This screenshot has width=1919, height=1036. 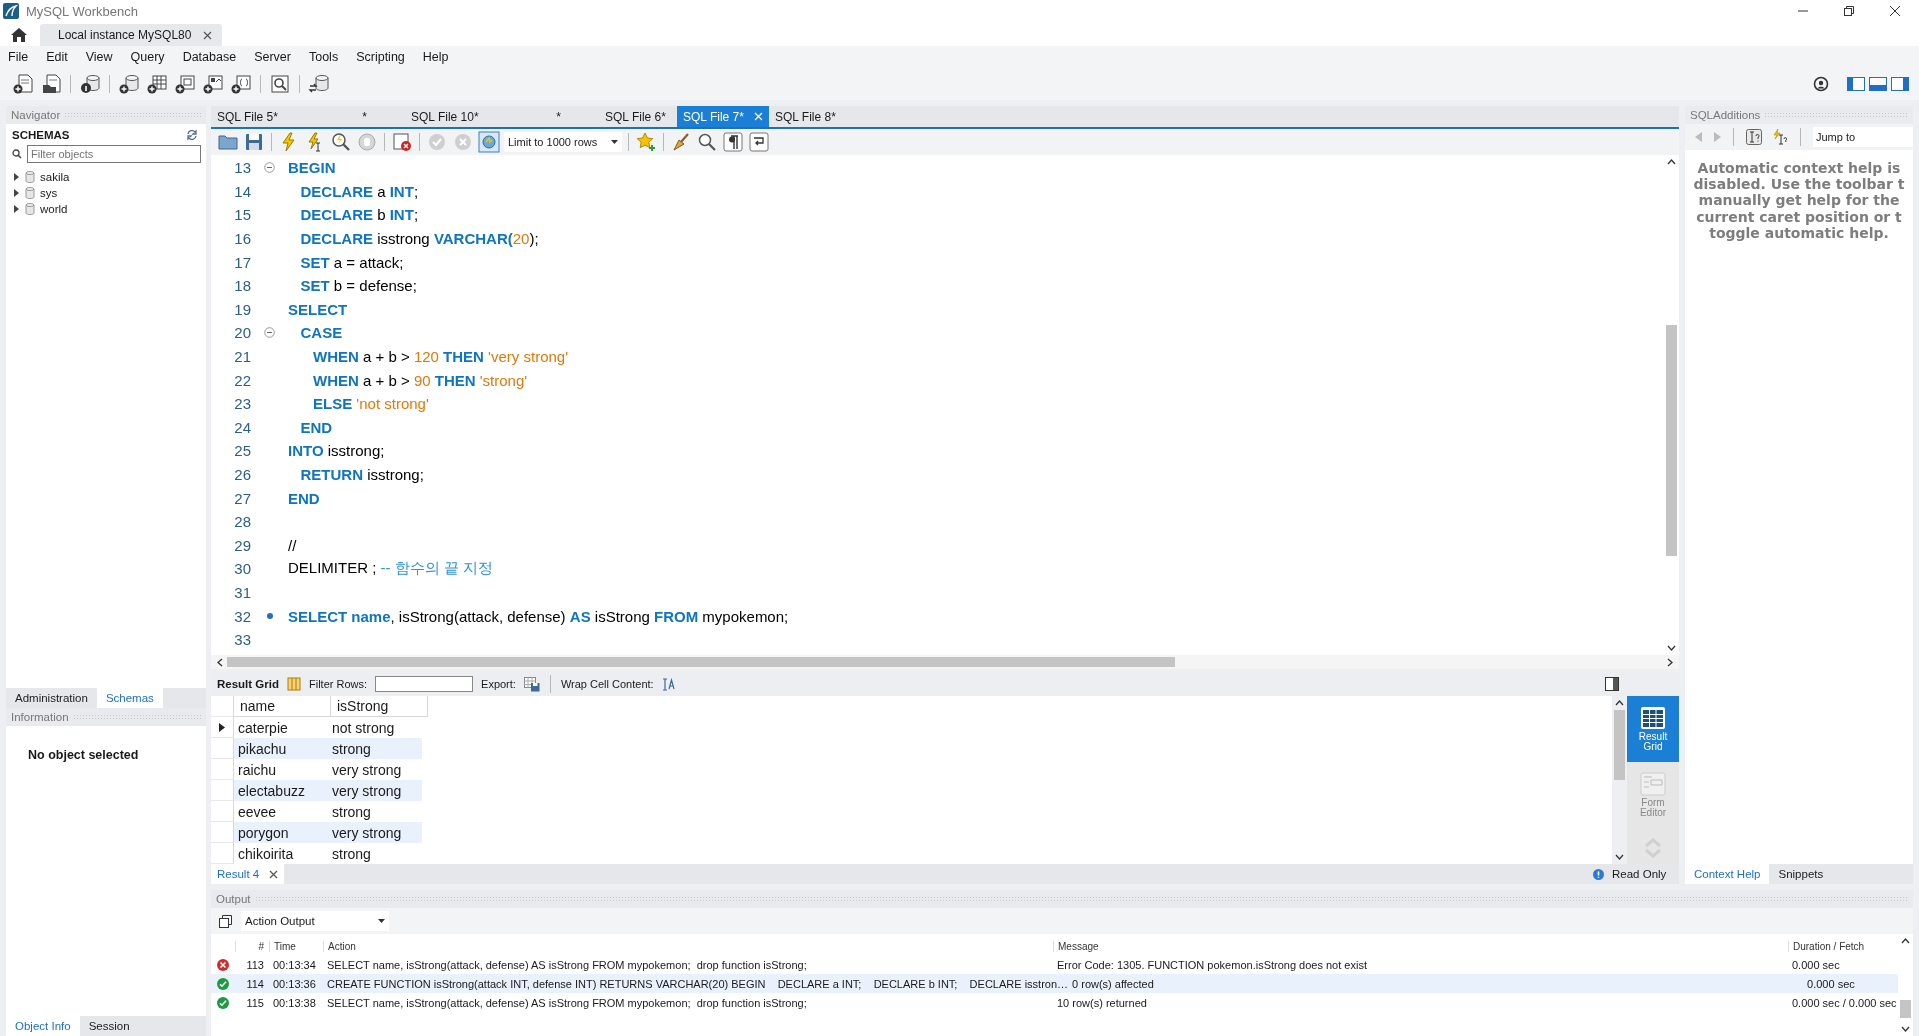 What do you see at coordinates (1843, 946) in the screenshot?
I see `column-header: Duration / Fetch` at bounding box center [1843, 946].